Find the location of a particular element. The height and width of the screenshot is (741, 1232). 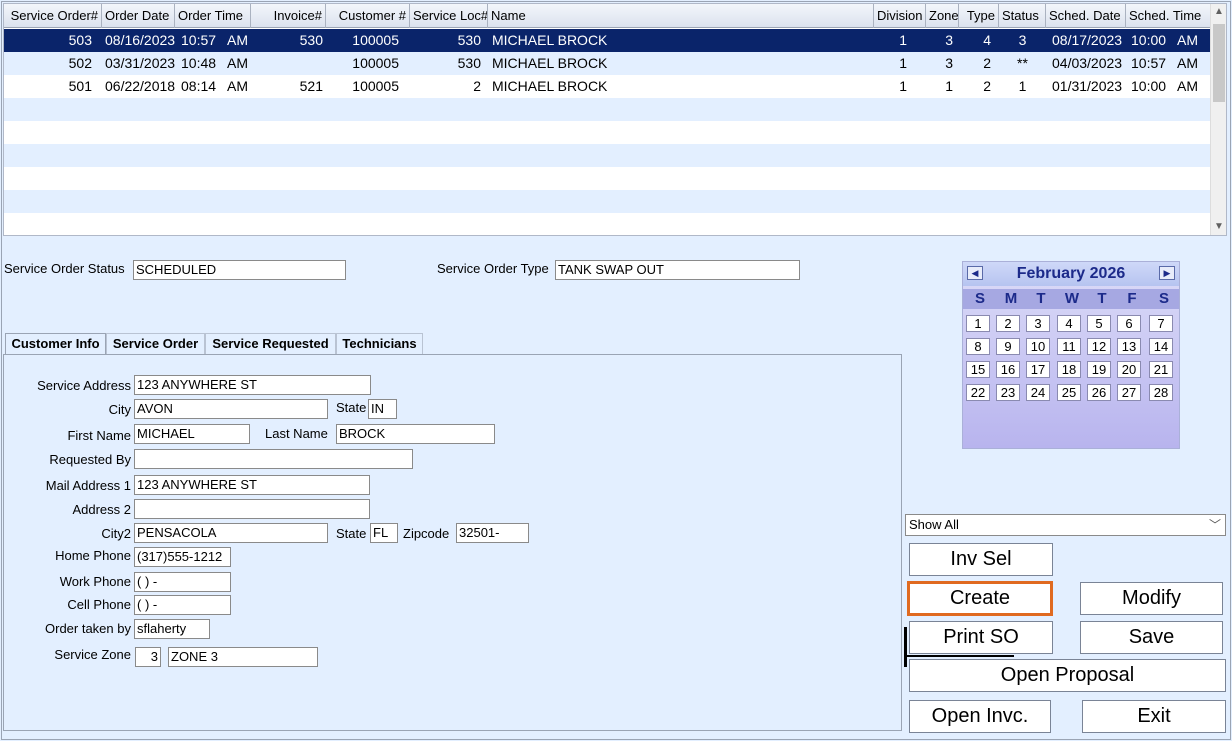

order-taken-by-field: sflaherty is located at coordinates (172, 629).